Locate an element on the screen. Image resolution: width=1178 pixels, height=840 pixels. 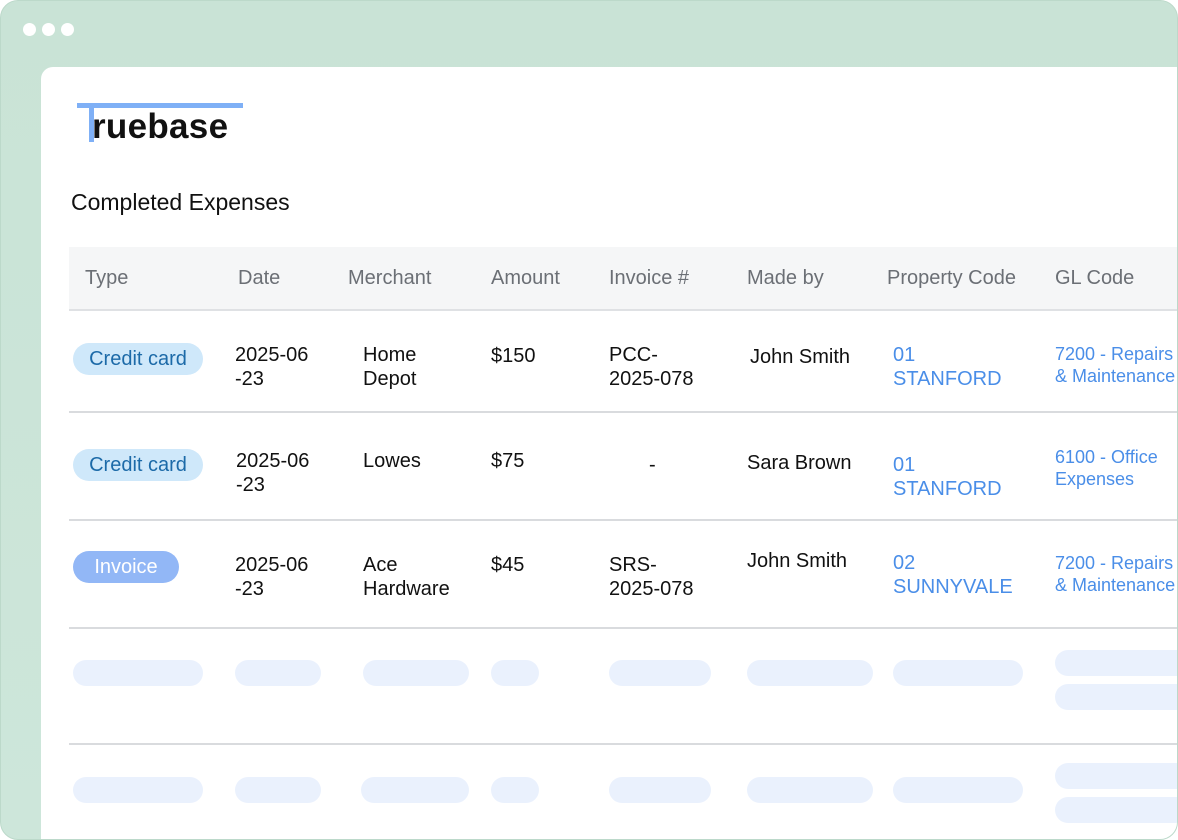
invoice-cell: PCC- 2025-078 is located at coordinates (651, 367).